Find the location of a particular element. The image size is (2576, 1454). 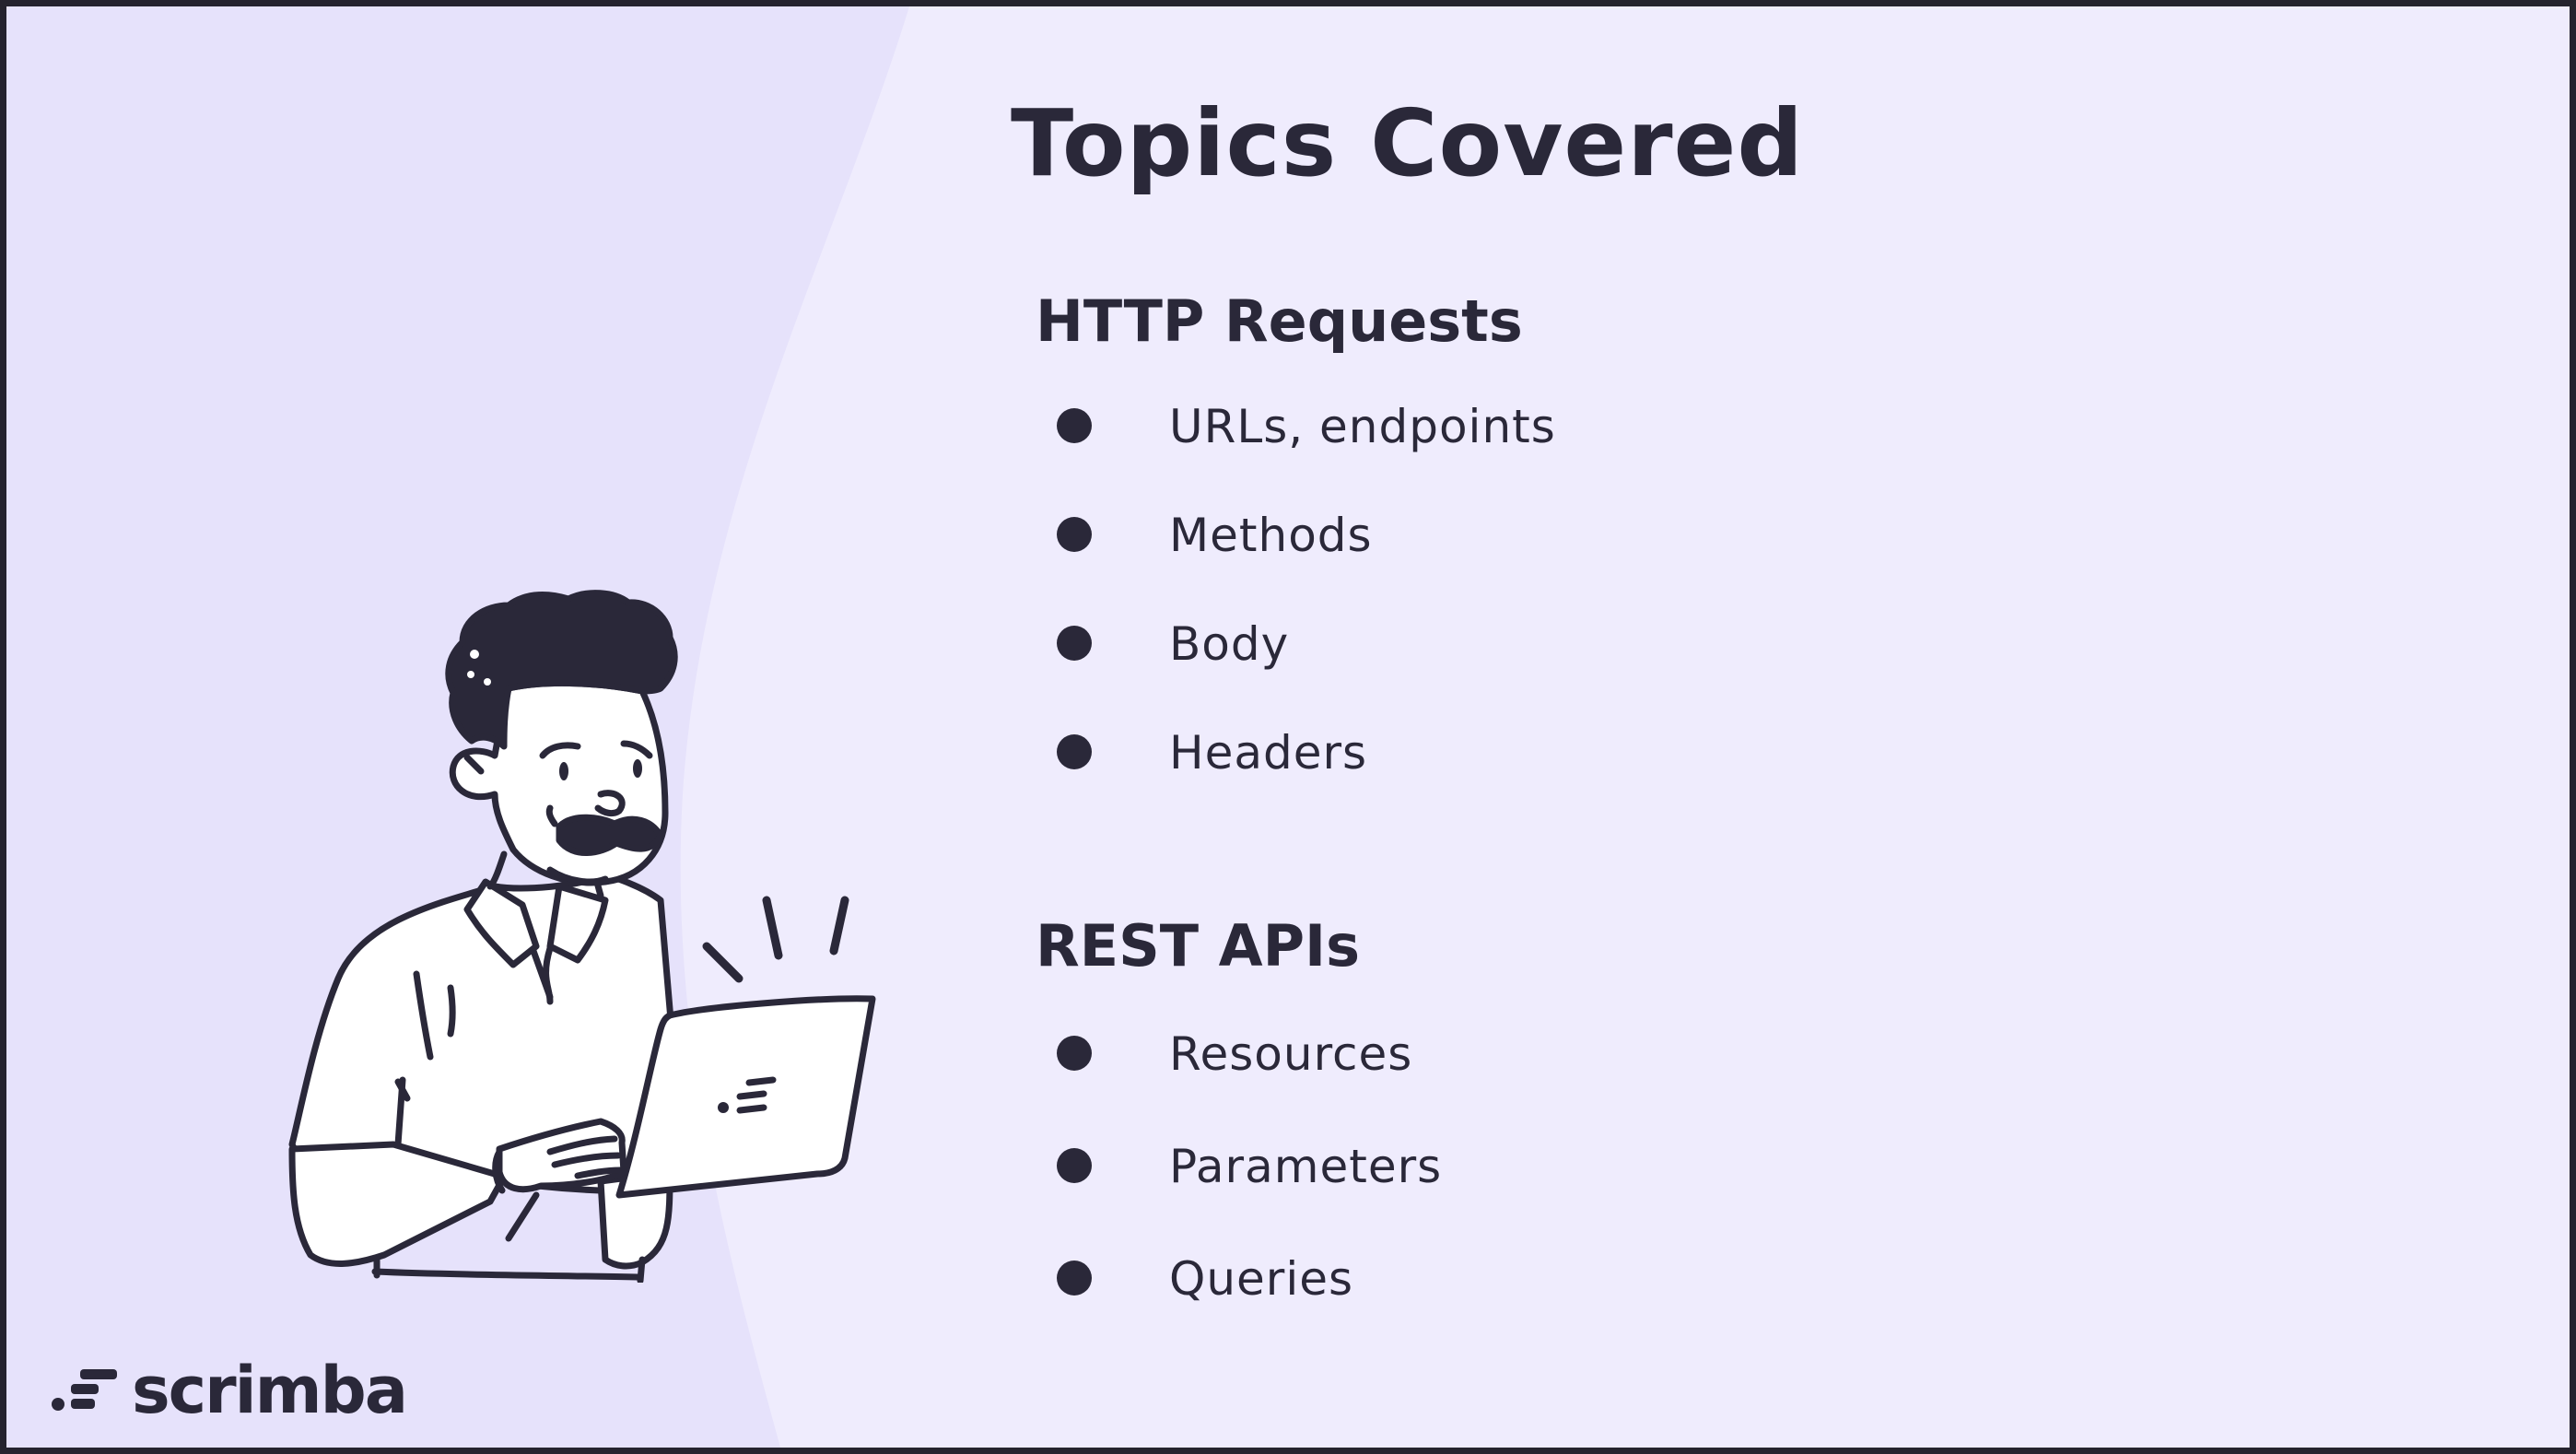

list-item-label: Parameters is located at coordinates (1306, 1166).